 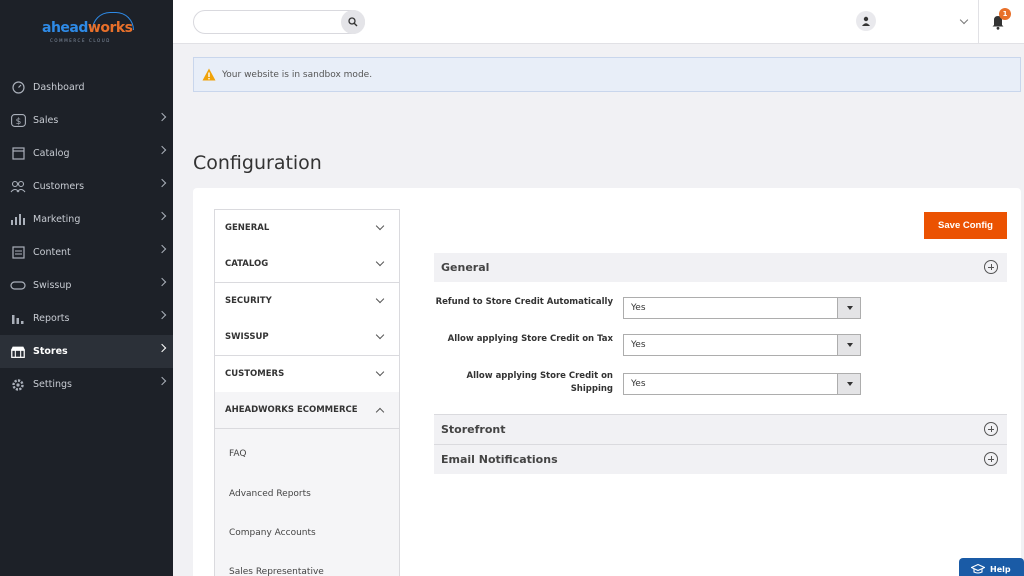 I want to click on warning-icon, so click(x=209, y=74).